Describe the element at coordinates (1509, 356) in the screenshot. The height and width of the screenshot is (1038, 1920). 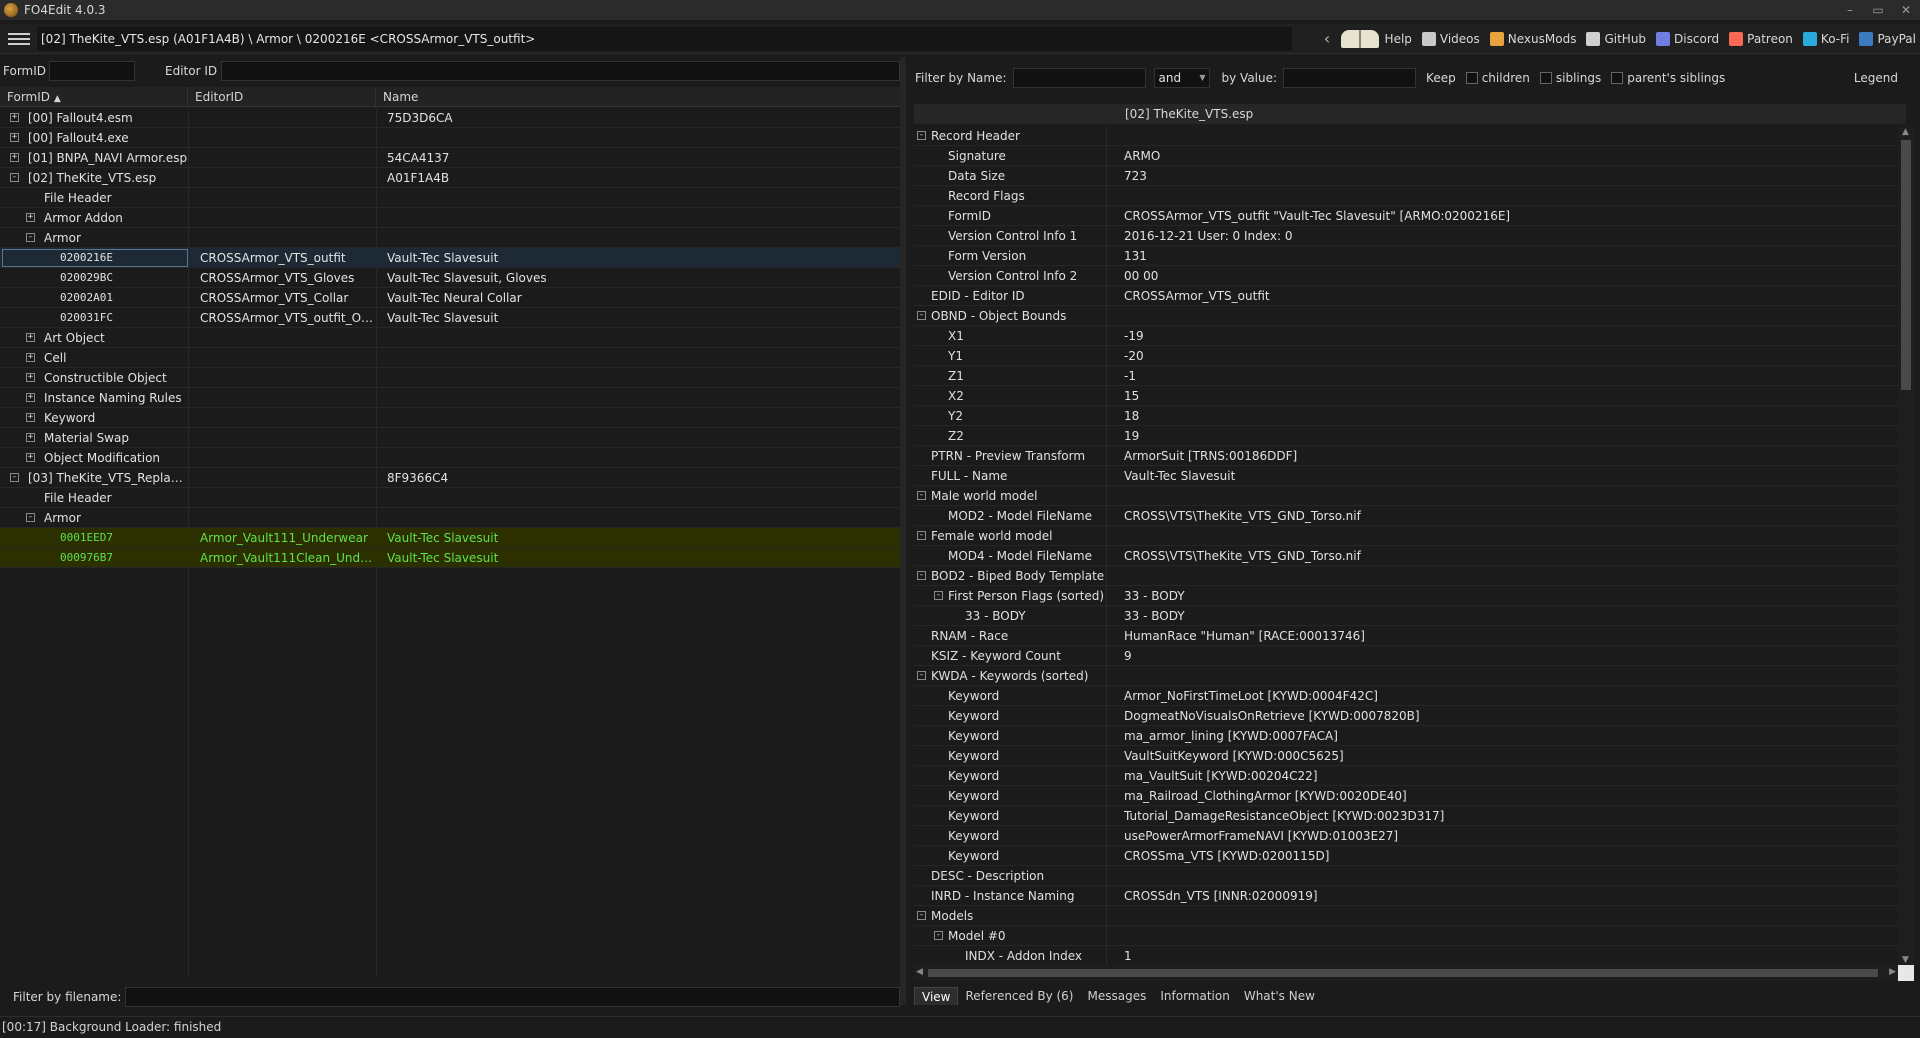
I see `record-field-value: -20` at that location.